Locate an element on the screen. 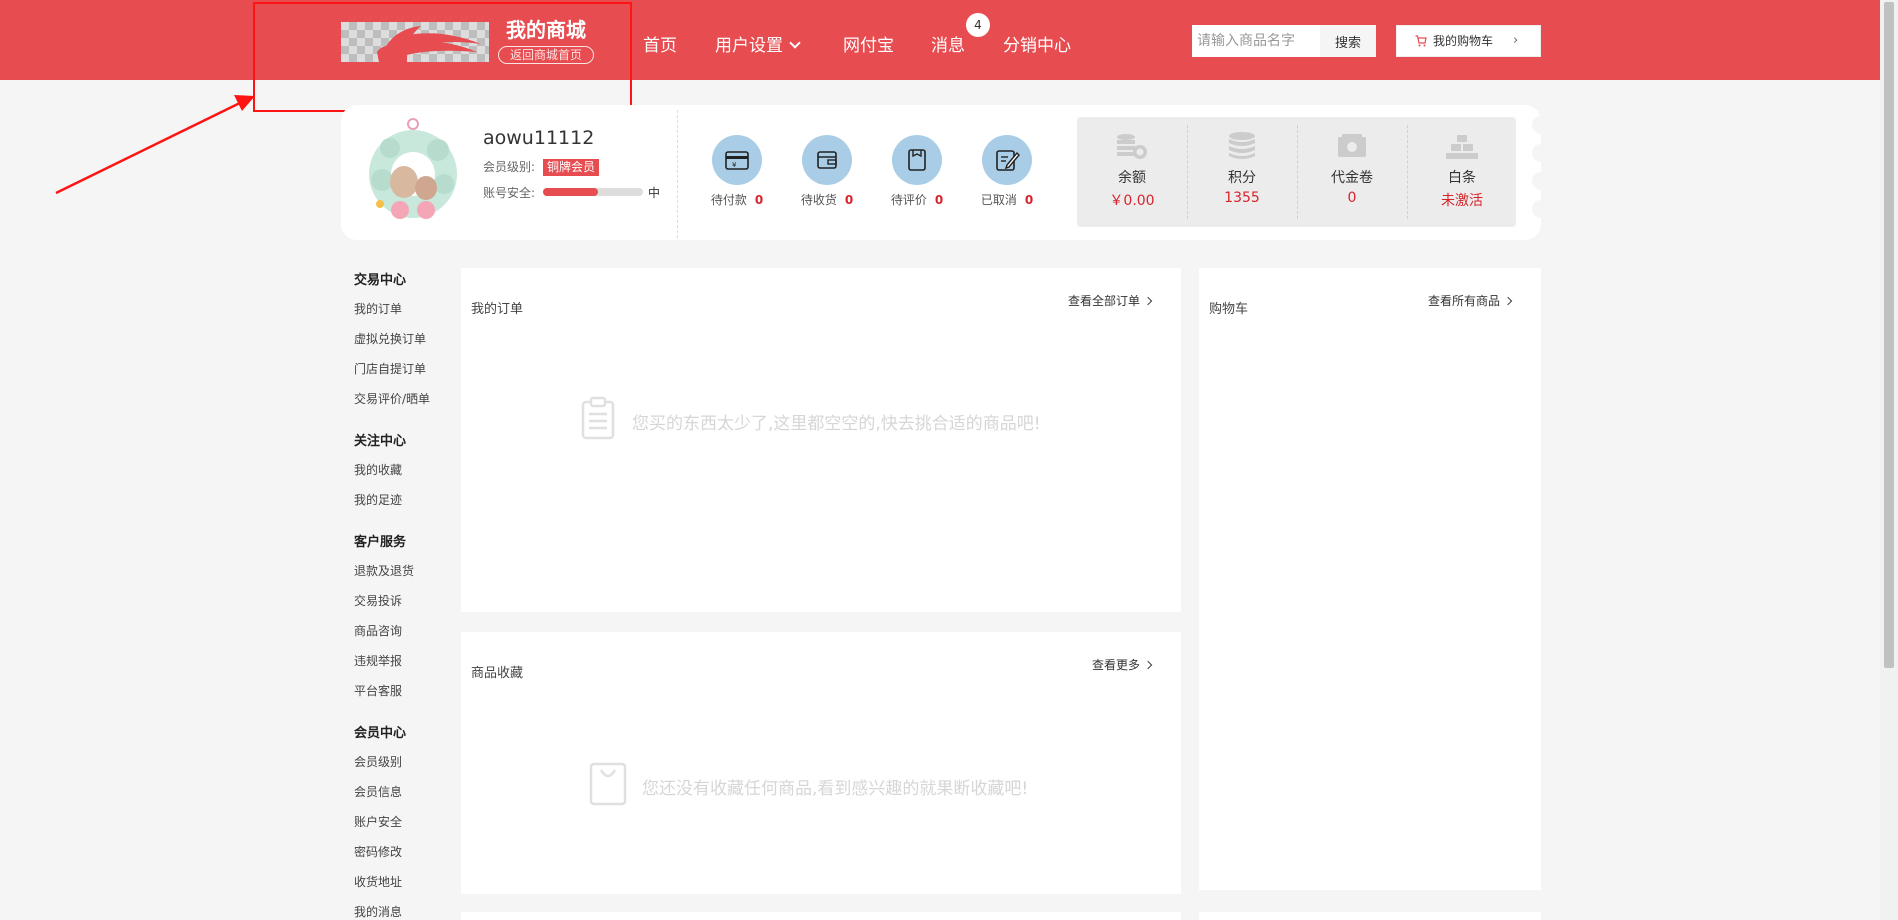 This screenshot has width=1898, height=920. username: aowu11112 is located at coordinates (539, 138).